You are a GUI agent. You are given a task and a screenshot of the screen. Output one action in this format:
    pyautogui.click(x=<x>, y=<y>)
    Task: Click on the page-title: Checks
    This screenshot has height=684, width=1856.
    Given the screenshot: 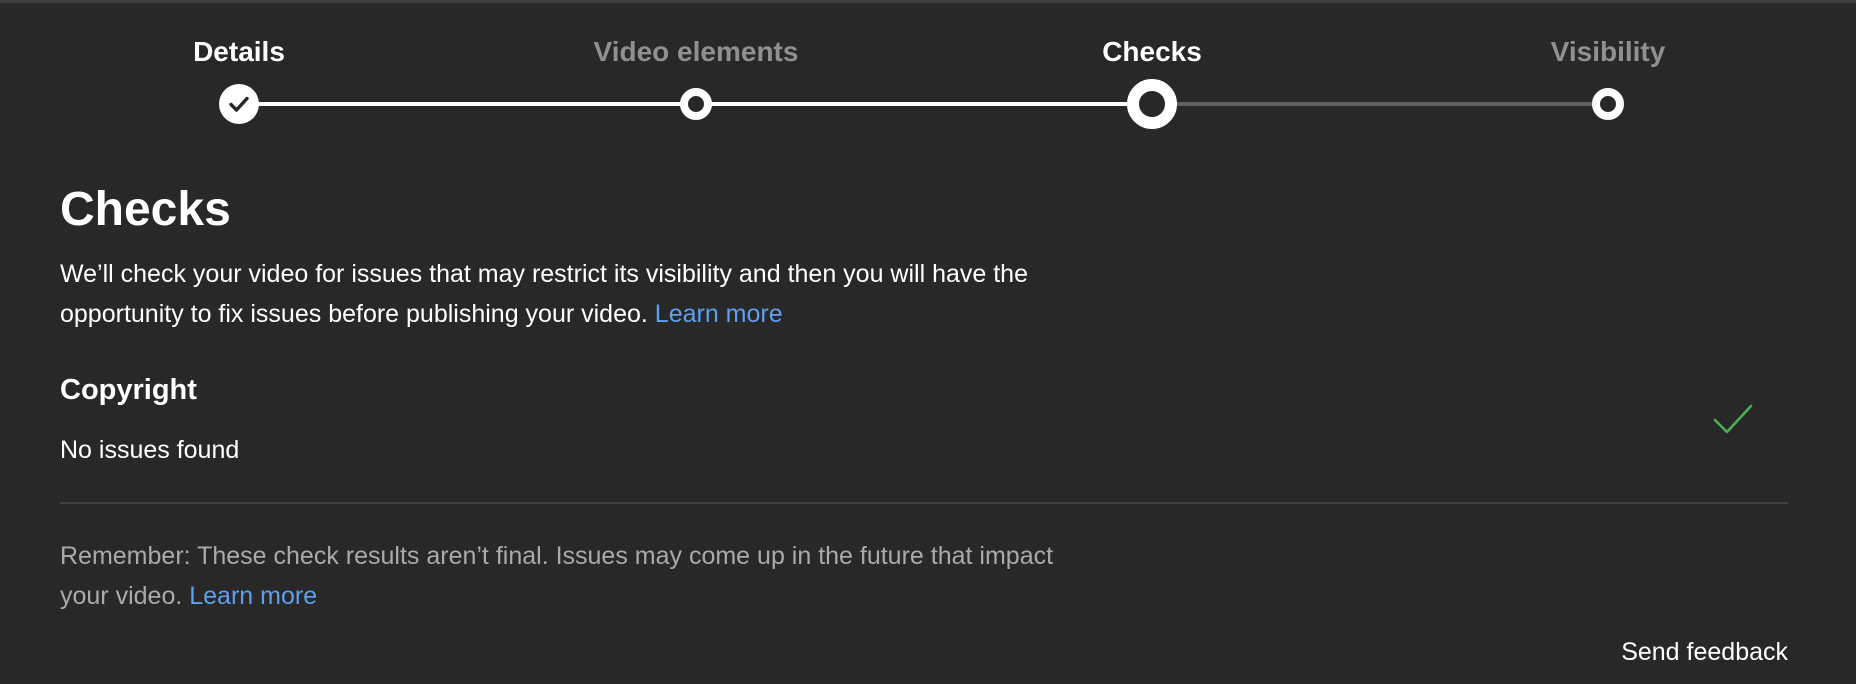 What is the action you would take?
    pyautogui.click(x=145, y=209)
    